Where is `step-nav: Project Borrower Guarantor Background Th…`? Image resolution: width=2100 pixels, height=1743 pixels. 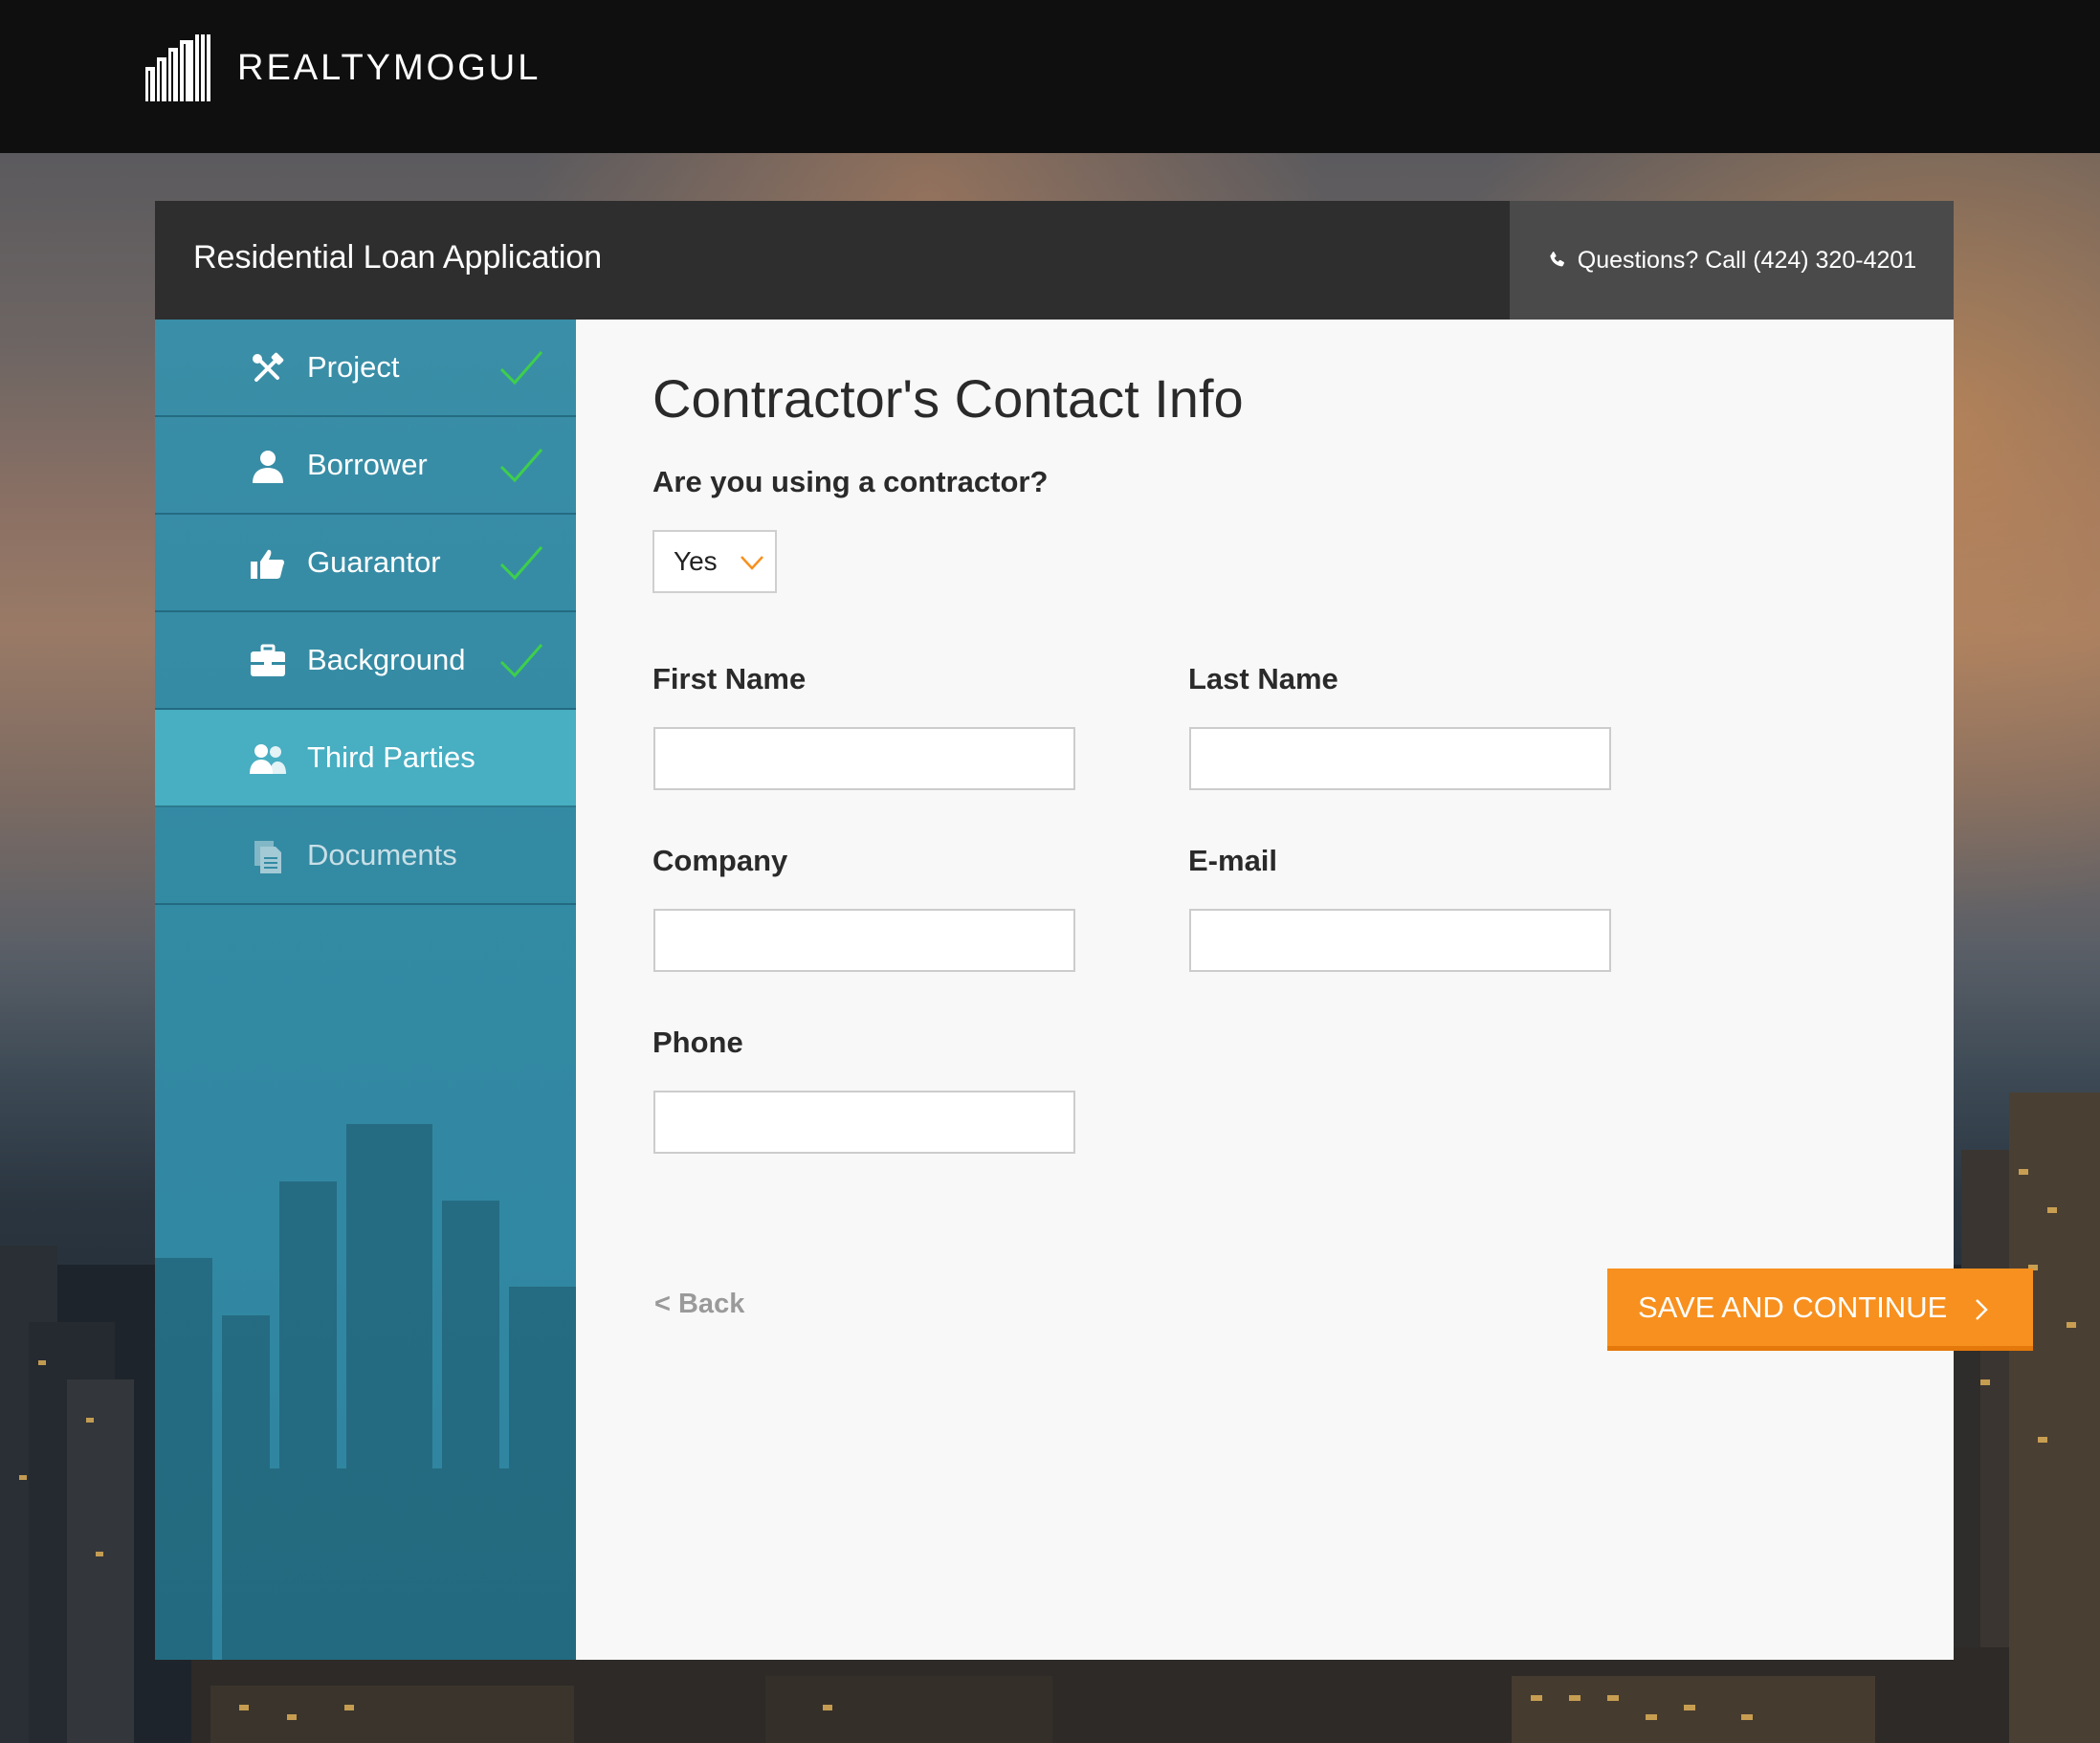 step-nav: Project Borrower Guarantor Background Th… is located at coordinates (365, 612).